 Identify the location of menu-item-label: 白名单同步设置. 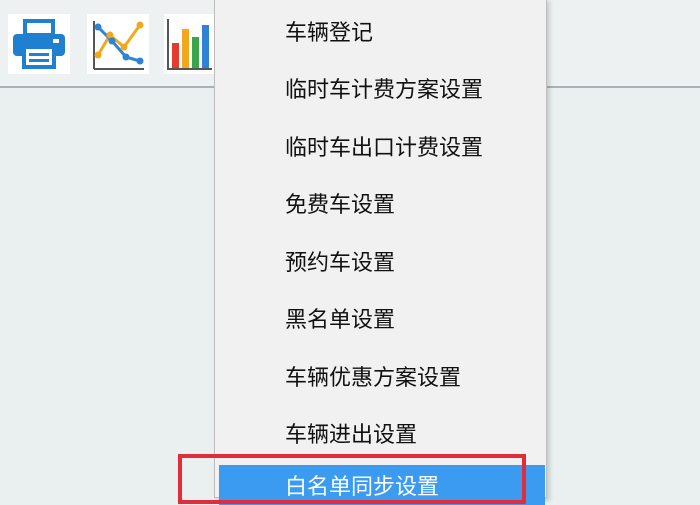
(362, 487).